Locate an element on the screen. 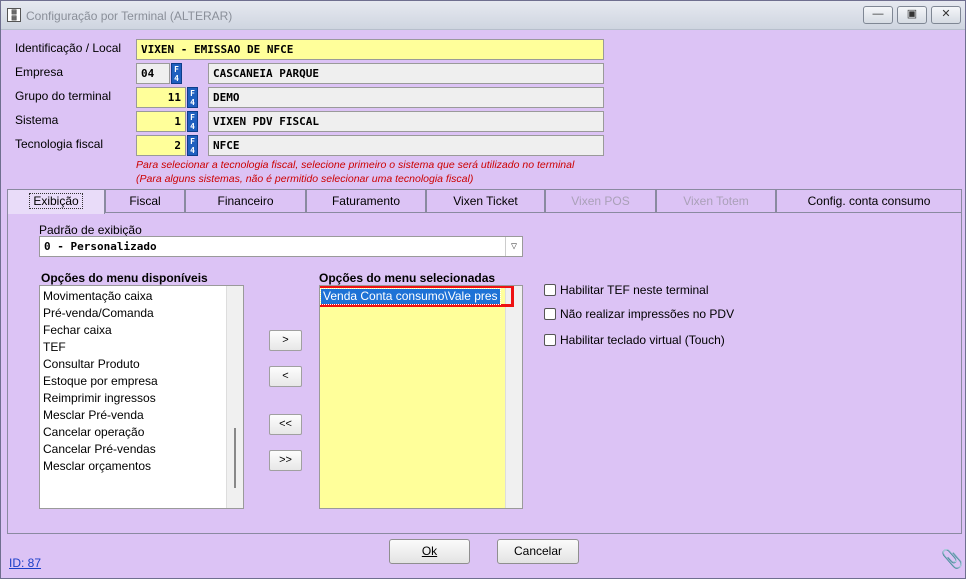 The image size is (966, 579). virtual-keyboard-checkbox: Habilitar teclado virtual (Touch) is located at coordinates (634, 341).